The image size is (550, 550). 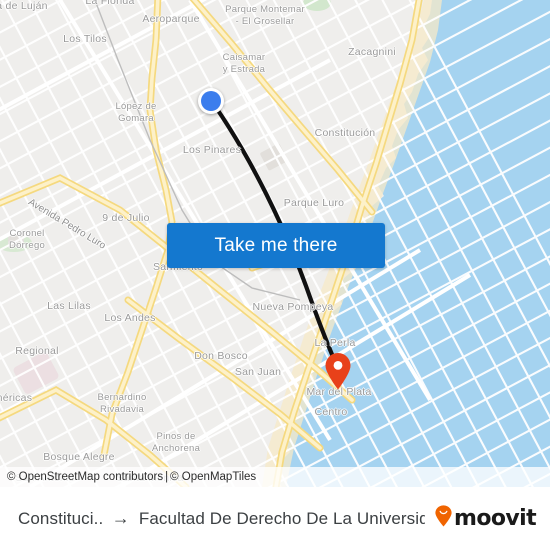 I want to click on take-me-there-button: Take me there, so click(x=276, y=245).